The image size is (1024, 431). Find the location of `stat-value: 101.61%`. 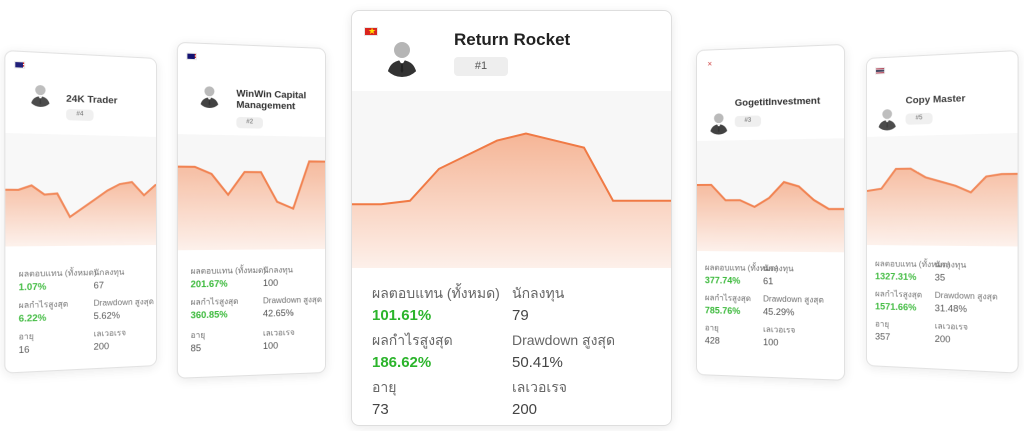

stat-value: 101.61% is located at coordinates (436, 315).